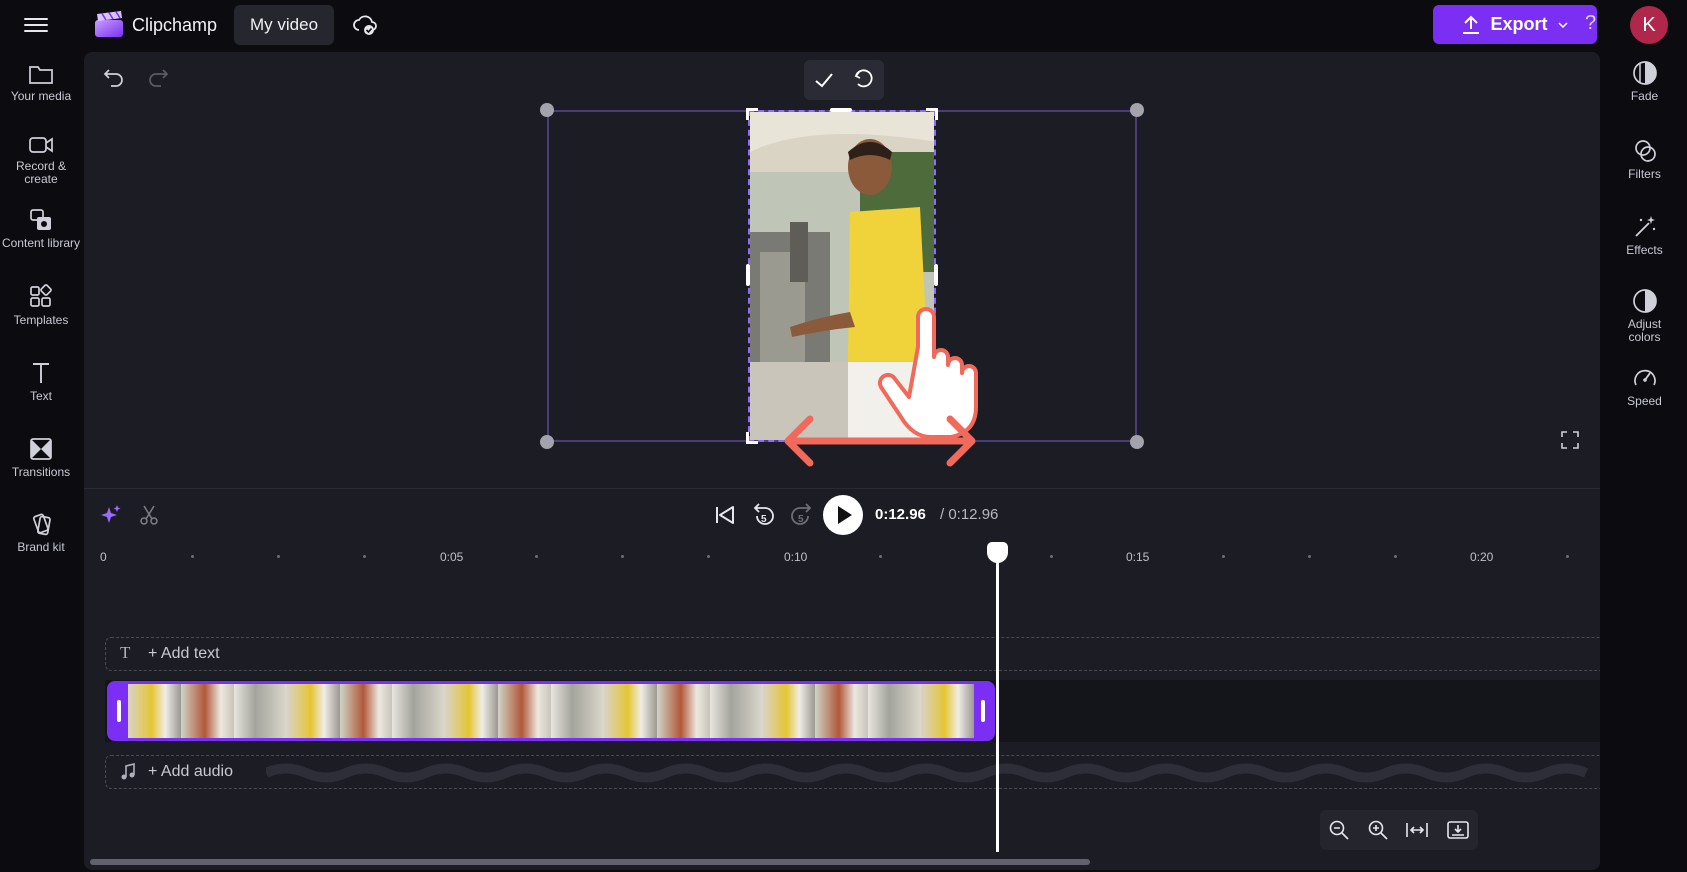 The image size is (1687, 872). I want to click on adjust-colors-icon, so click(1644, 301).